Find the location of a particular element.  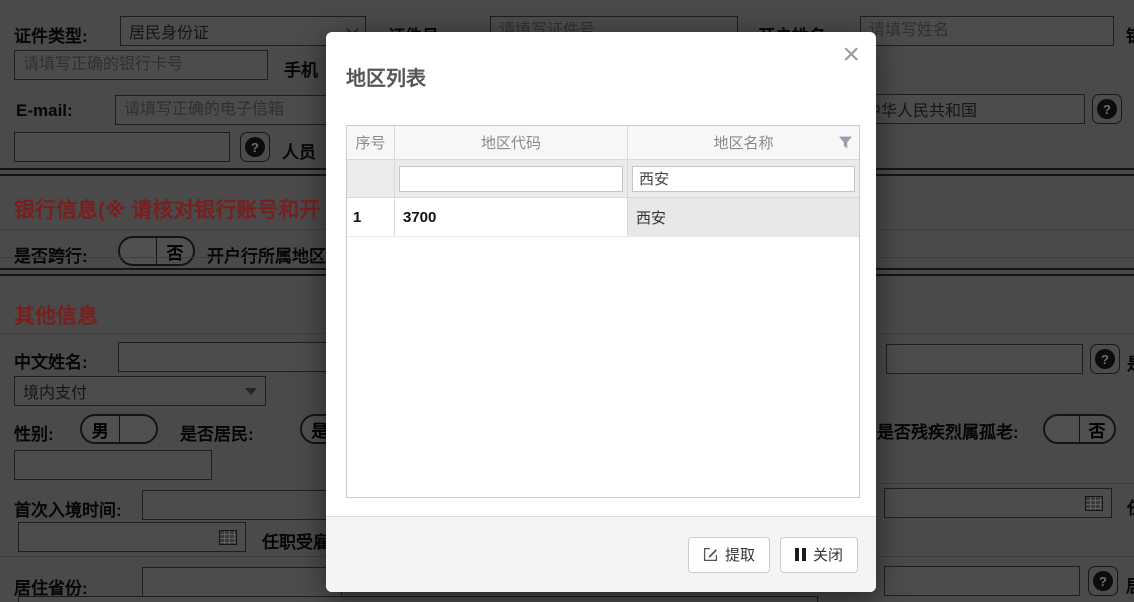

row-name-cell: 西安 is located at coordinates (743, 217).